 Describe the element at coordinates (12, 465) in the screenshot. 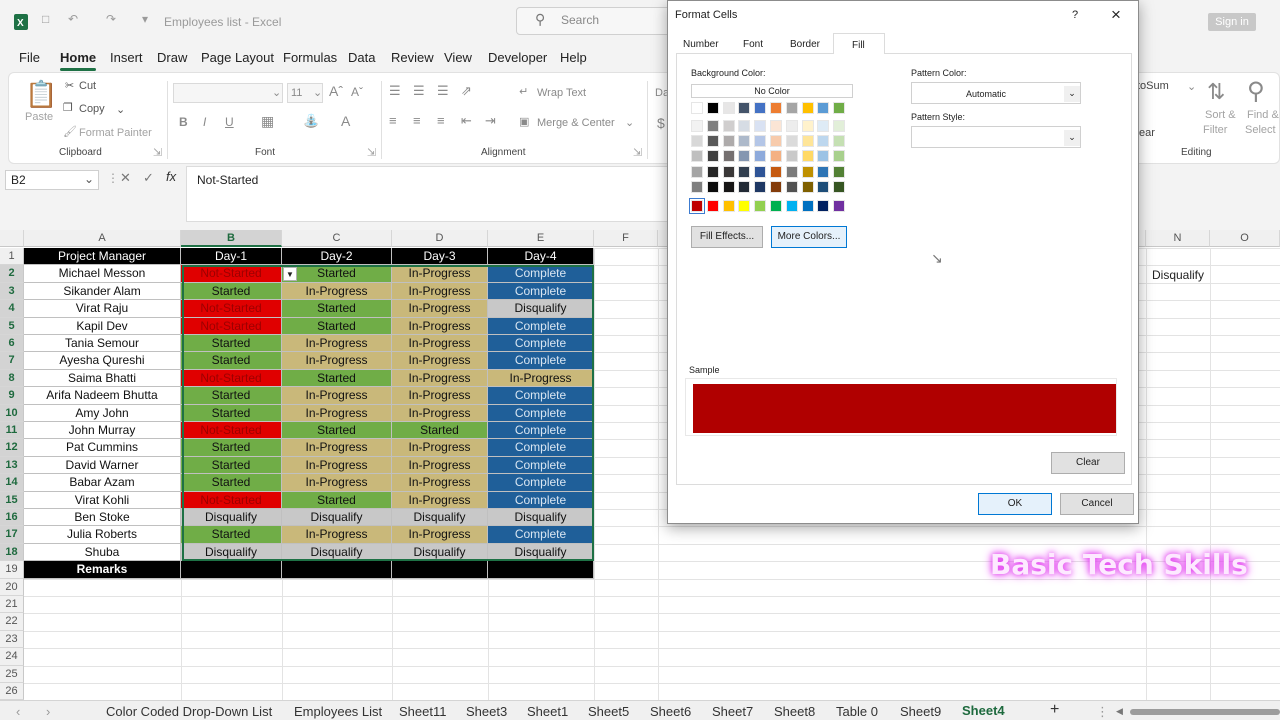

I see `row-header: 13` at that location.